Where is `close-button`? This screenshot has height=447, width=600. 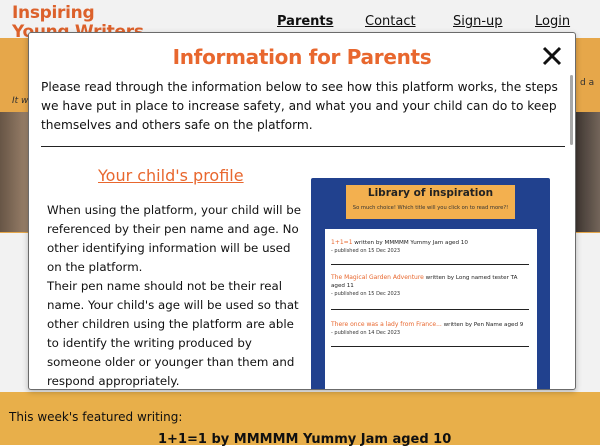 close-button is located at coordinates (552, 56).